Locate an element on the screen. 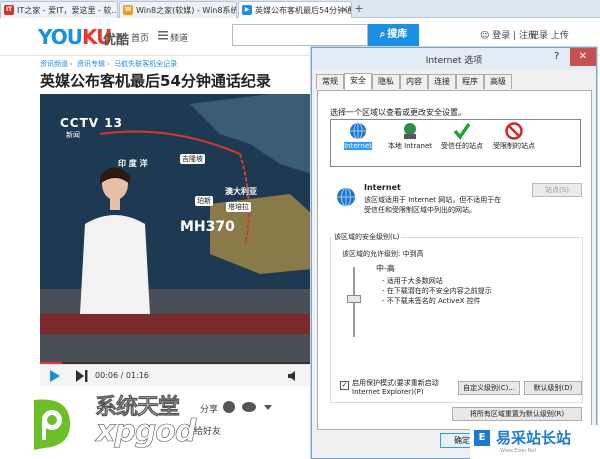 The image size is (600, 459). reset-all-zones-button: 将所有区域重置为默认级别(R) is located at coordinates (517, 414).